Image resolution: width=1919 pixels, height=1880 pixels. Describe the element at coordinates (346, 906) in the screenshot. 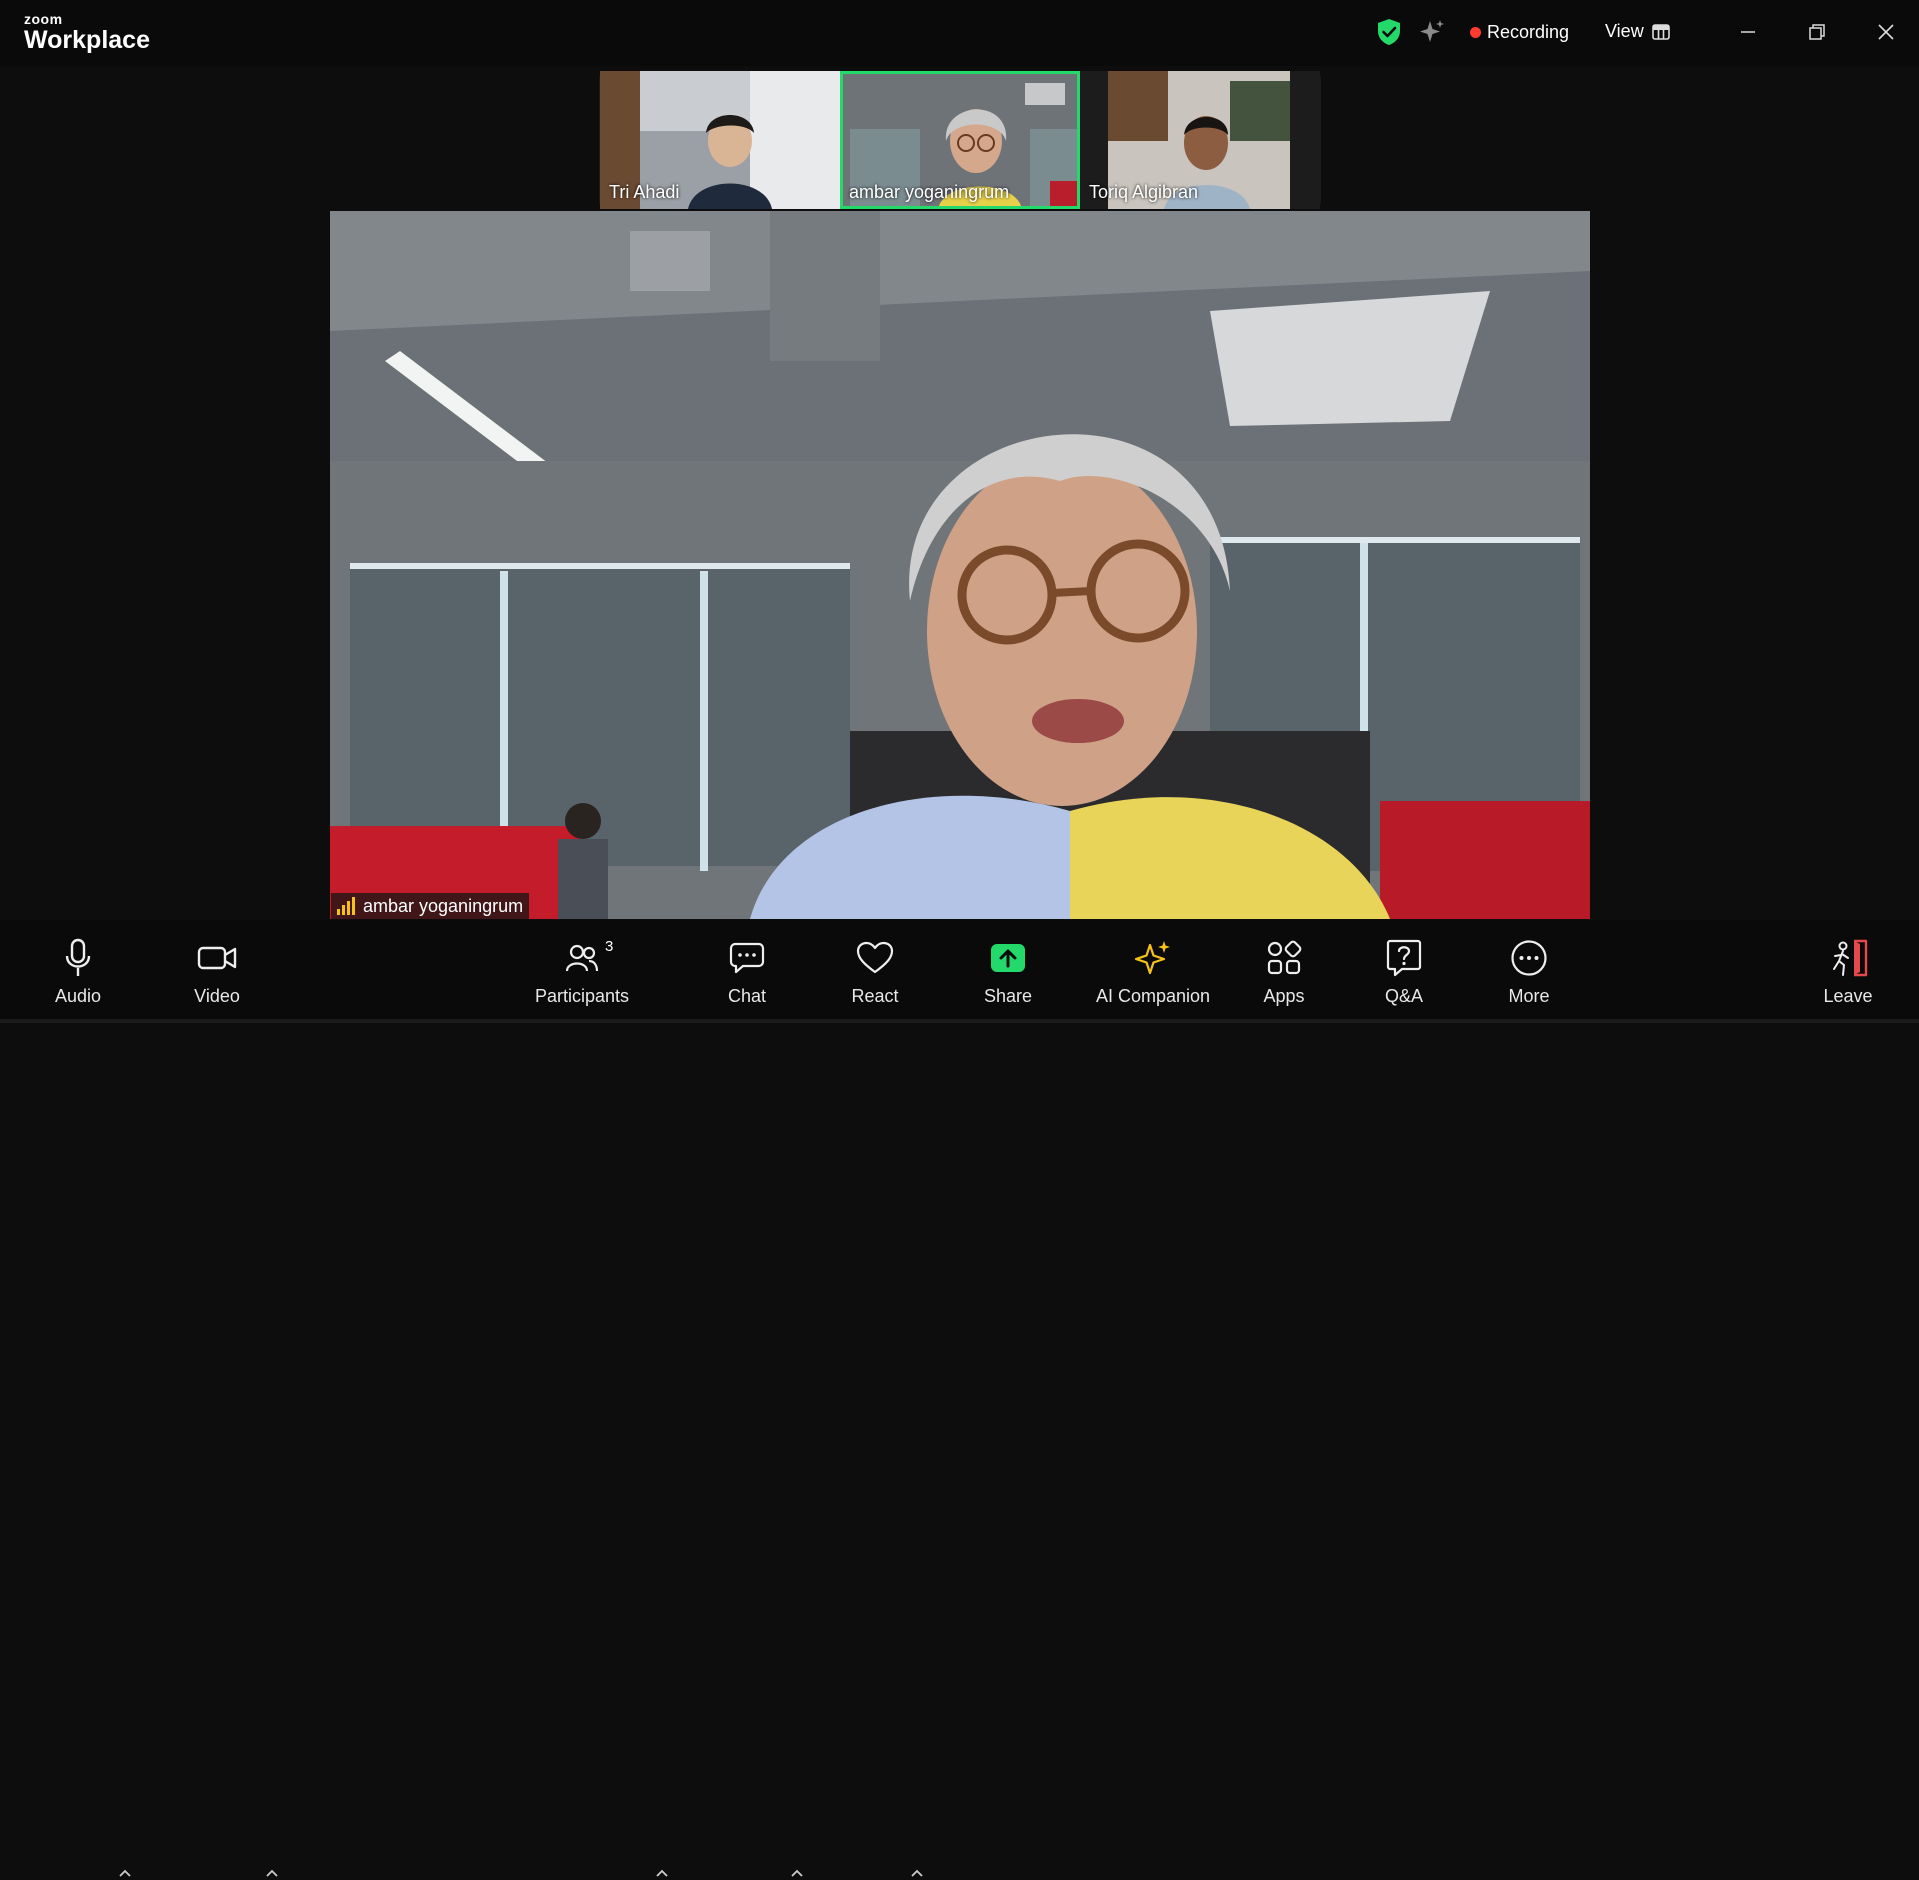

I see `signal-strength-icon` at that location.